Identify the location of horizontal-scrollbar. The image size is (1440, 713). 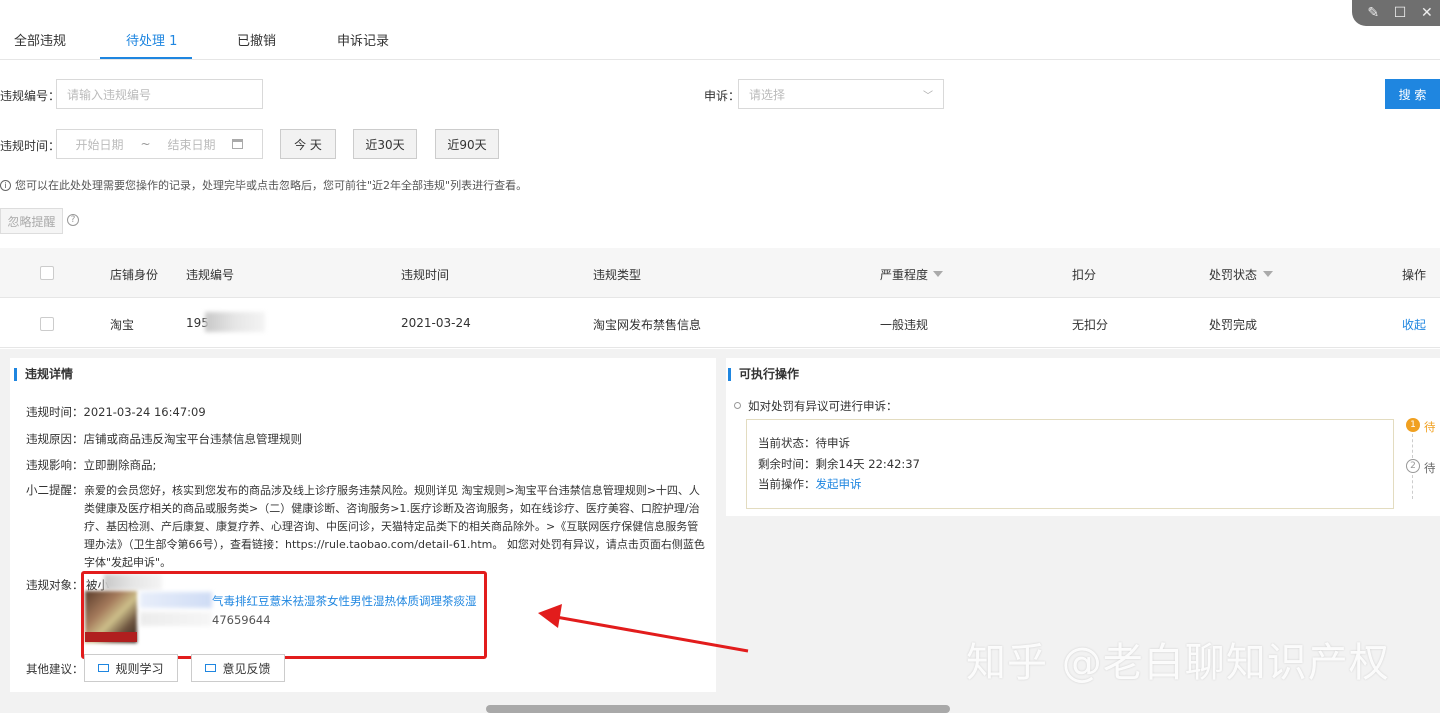
(718, 709).